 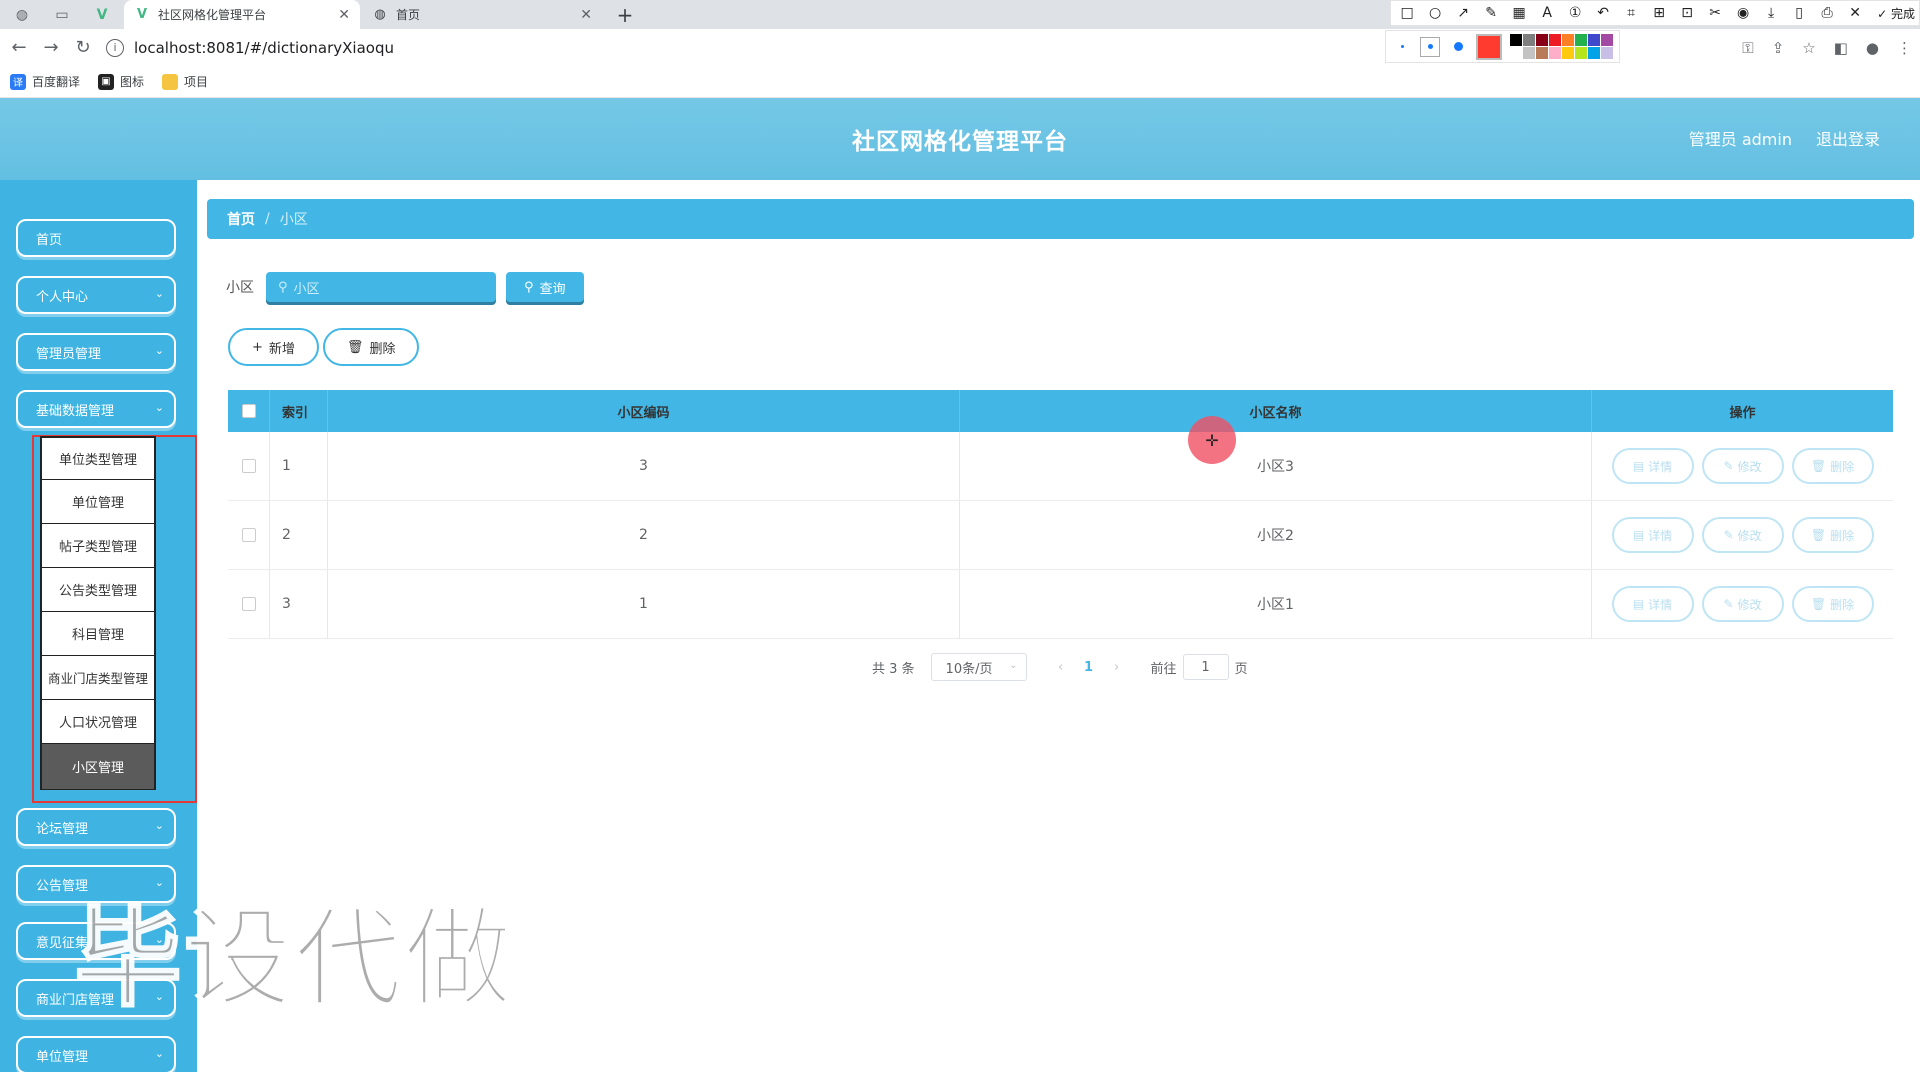 I want to click on dot-large-icon, so click(x=1458, y=47).